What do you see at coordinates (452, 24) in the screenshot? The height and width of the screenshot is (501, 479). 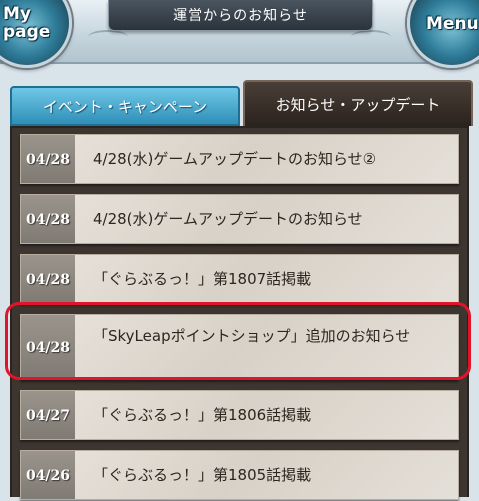 I see `menu-label: Menu` at bounding box center [452, 24].